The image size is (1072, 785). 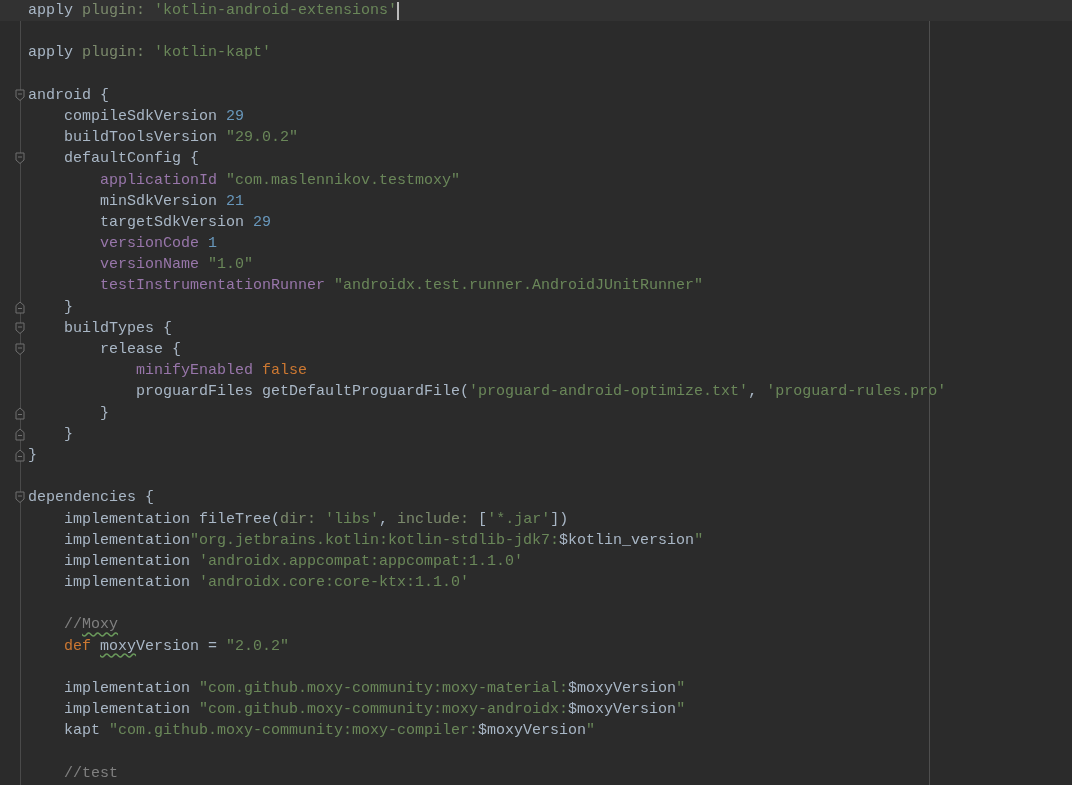 What do you see at coordinates (280, 180) in the screenshot?
I see `code-line: applicationId "com.maslennikov.testmoxy"` at bounding box center [280, 180].